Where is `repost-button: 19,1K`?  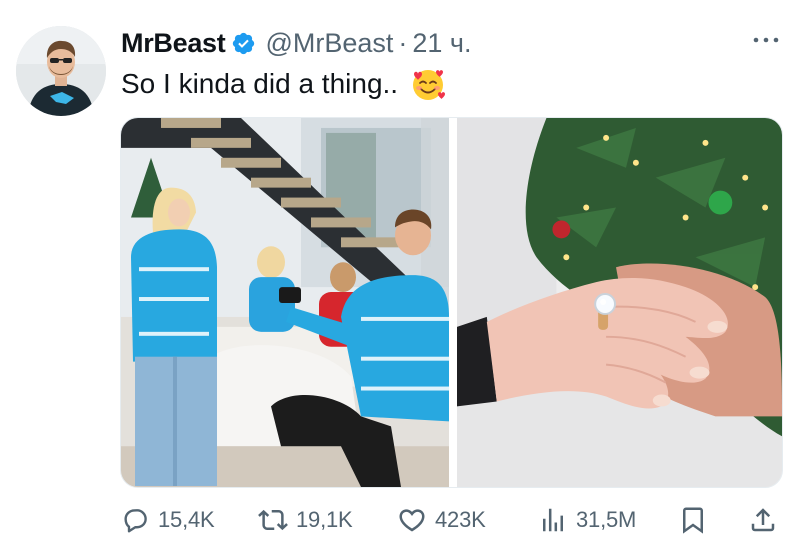
repost-button: 19,1K is located at coordinates (305, 520).